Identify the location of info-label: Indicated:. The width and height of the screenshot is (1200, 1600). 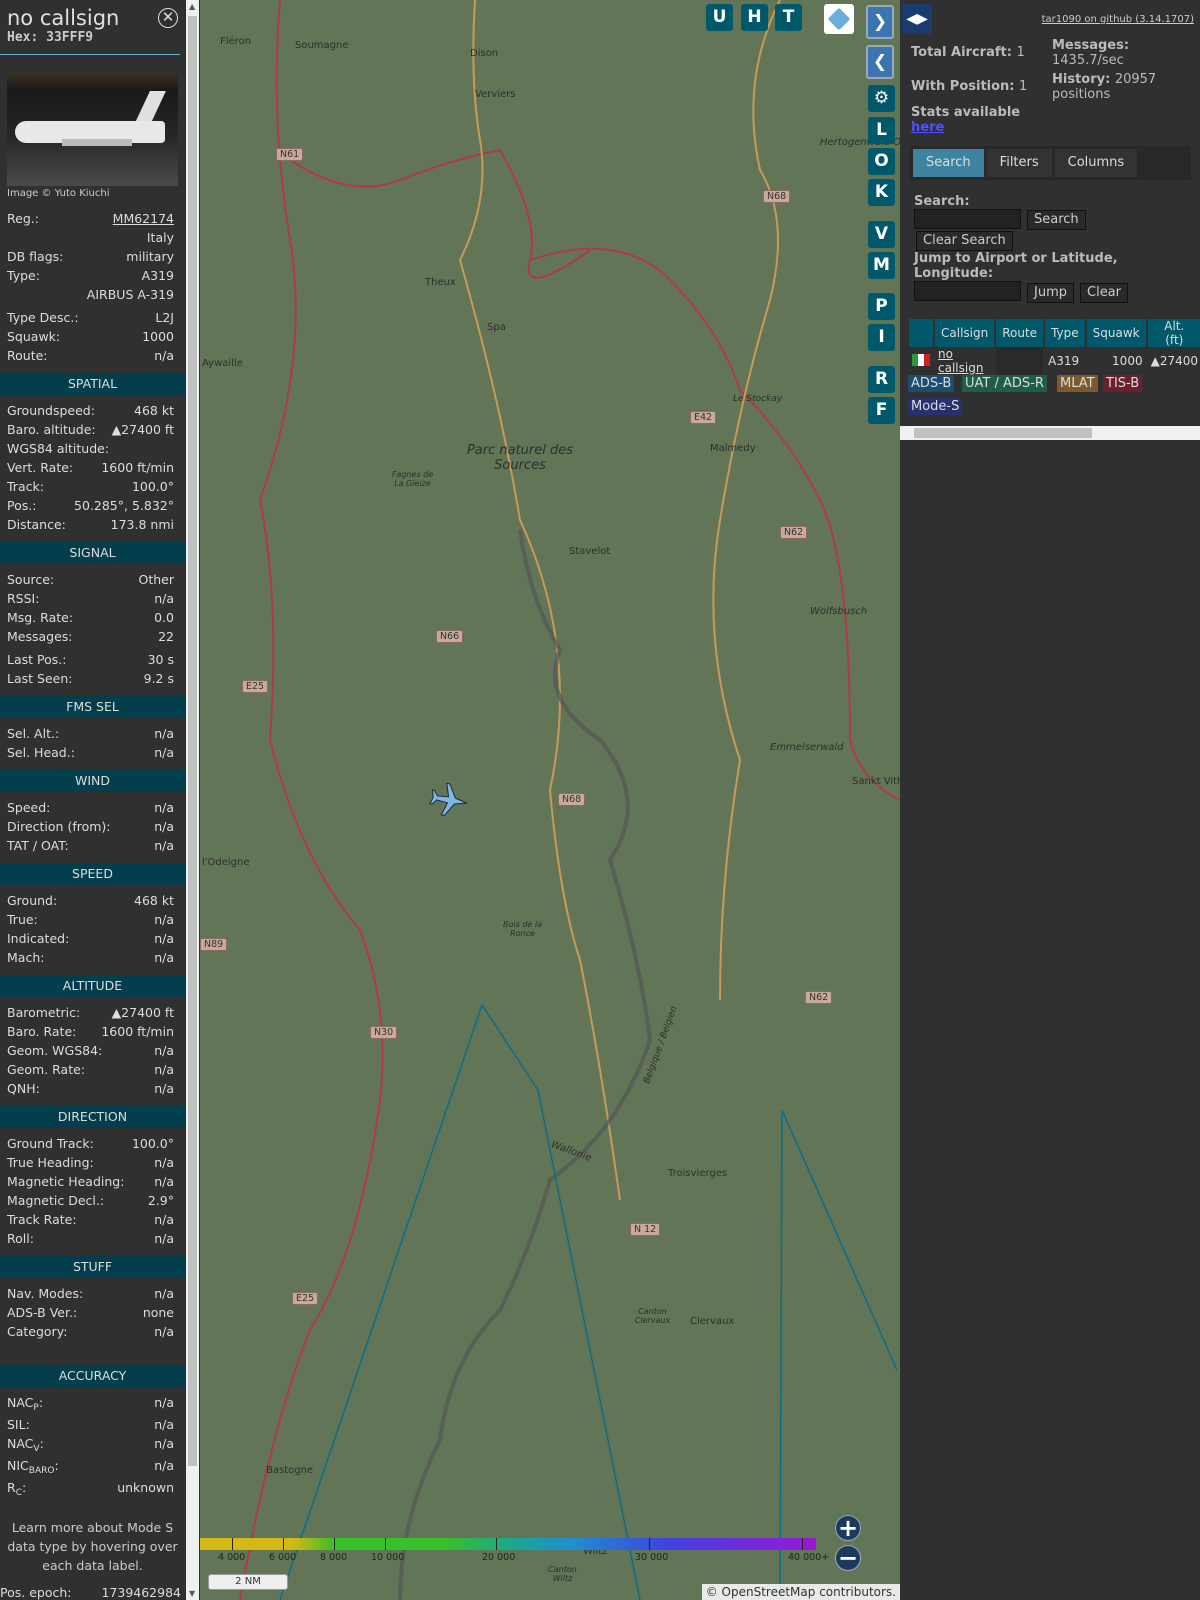
(38, 938).